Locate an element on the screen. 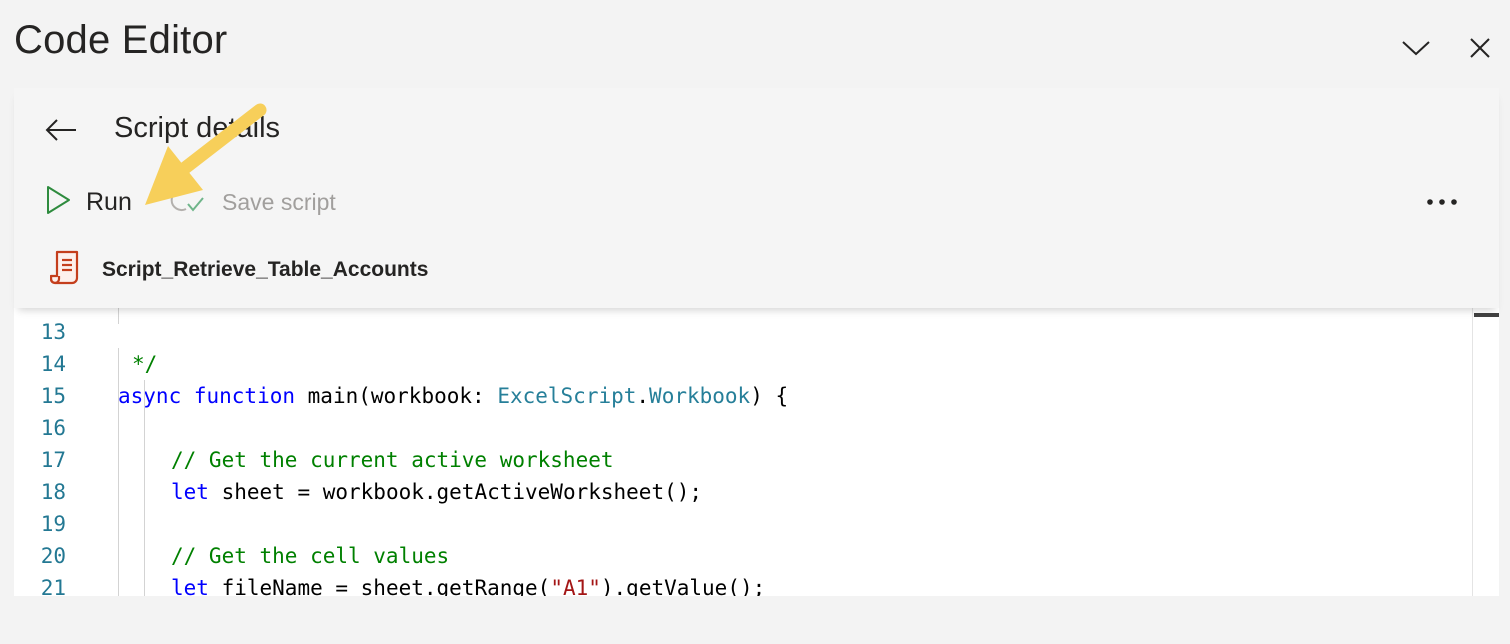  run-button: Run is located at coordinates (88, 202).